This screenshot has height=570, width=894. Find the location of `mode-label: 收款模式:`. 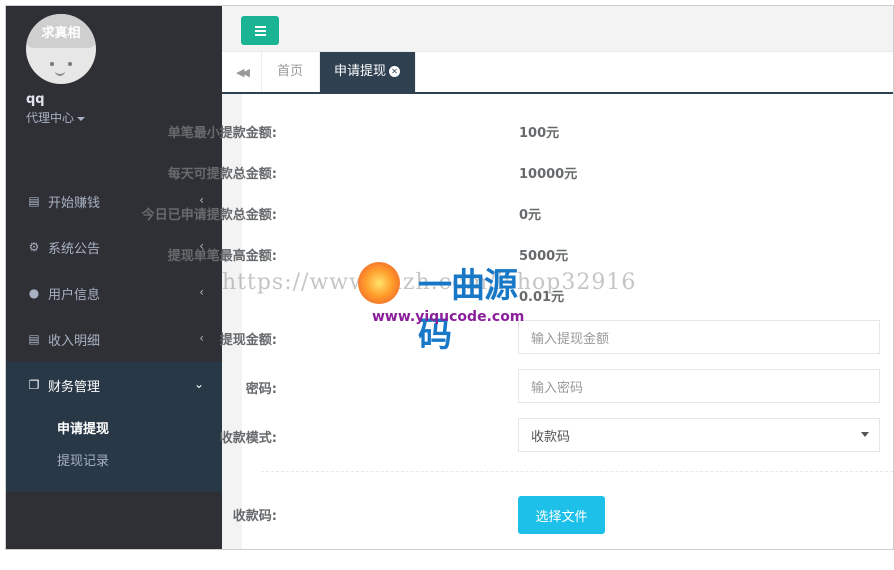

mode-label: 收款模式: is located at coordinates (248, 438).